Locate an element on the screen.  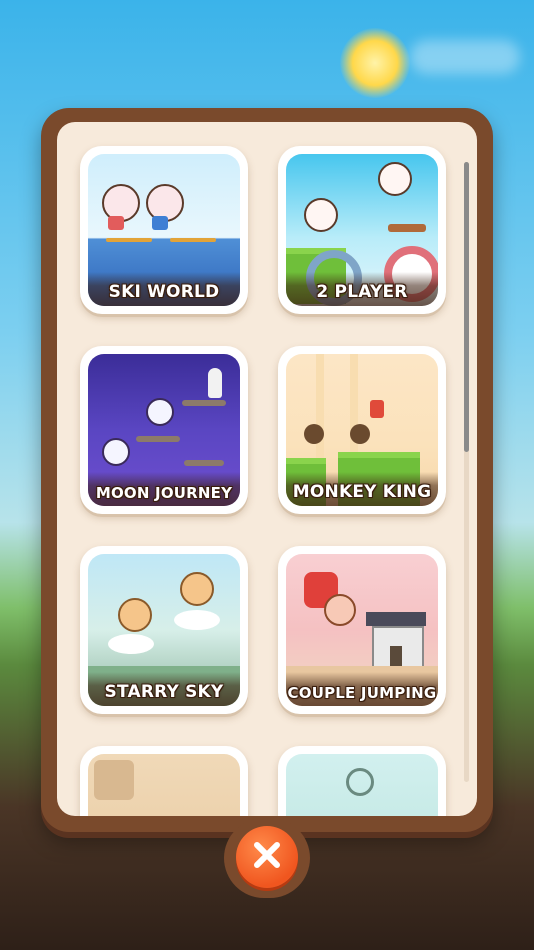
mode-label: MONKEY KING is located at coordinates (362, 492).